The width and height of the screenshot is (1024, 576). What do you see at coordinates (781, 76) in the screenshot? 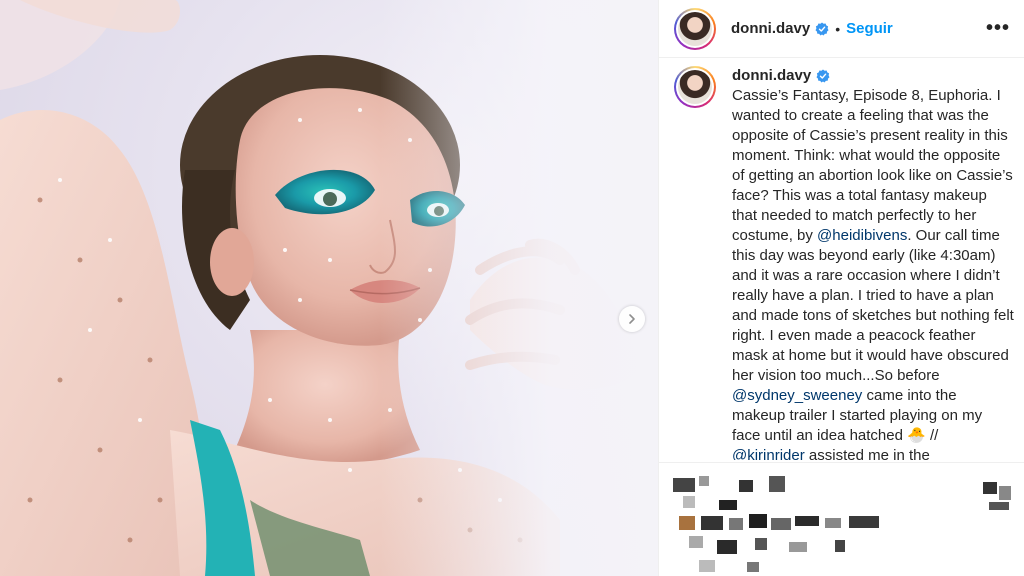
I see `caption-username: donni.davy` at bounding box center [781, 76].